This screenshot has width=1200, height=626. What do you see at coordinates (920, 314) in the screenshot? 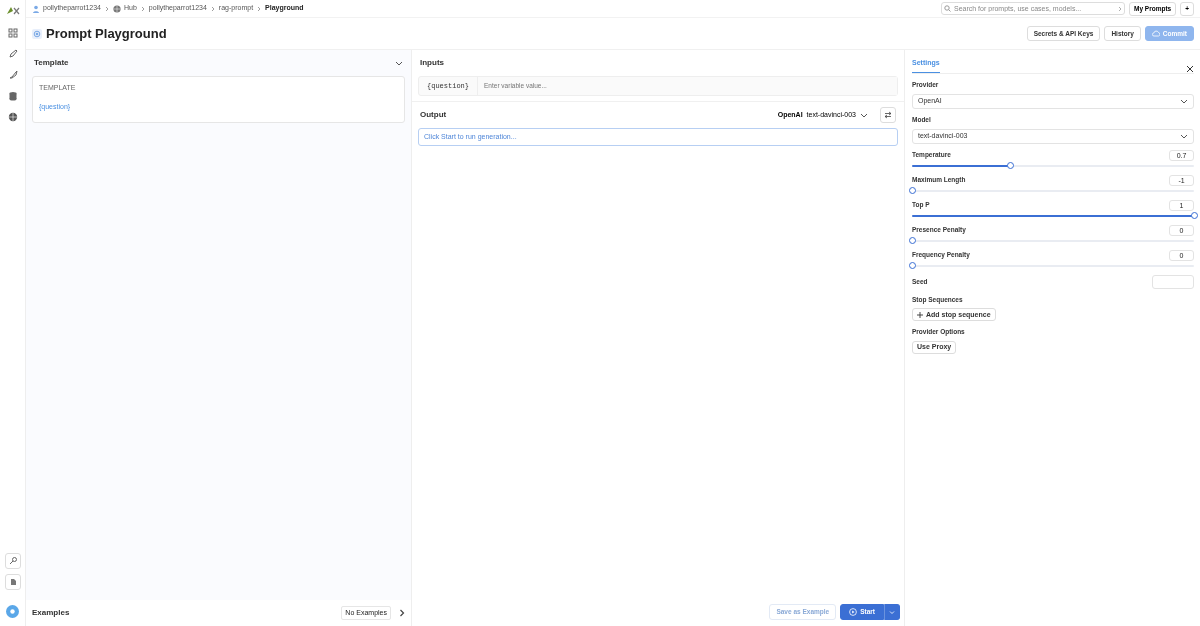
I see `plus-icon` at bounding box center [920, 314].